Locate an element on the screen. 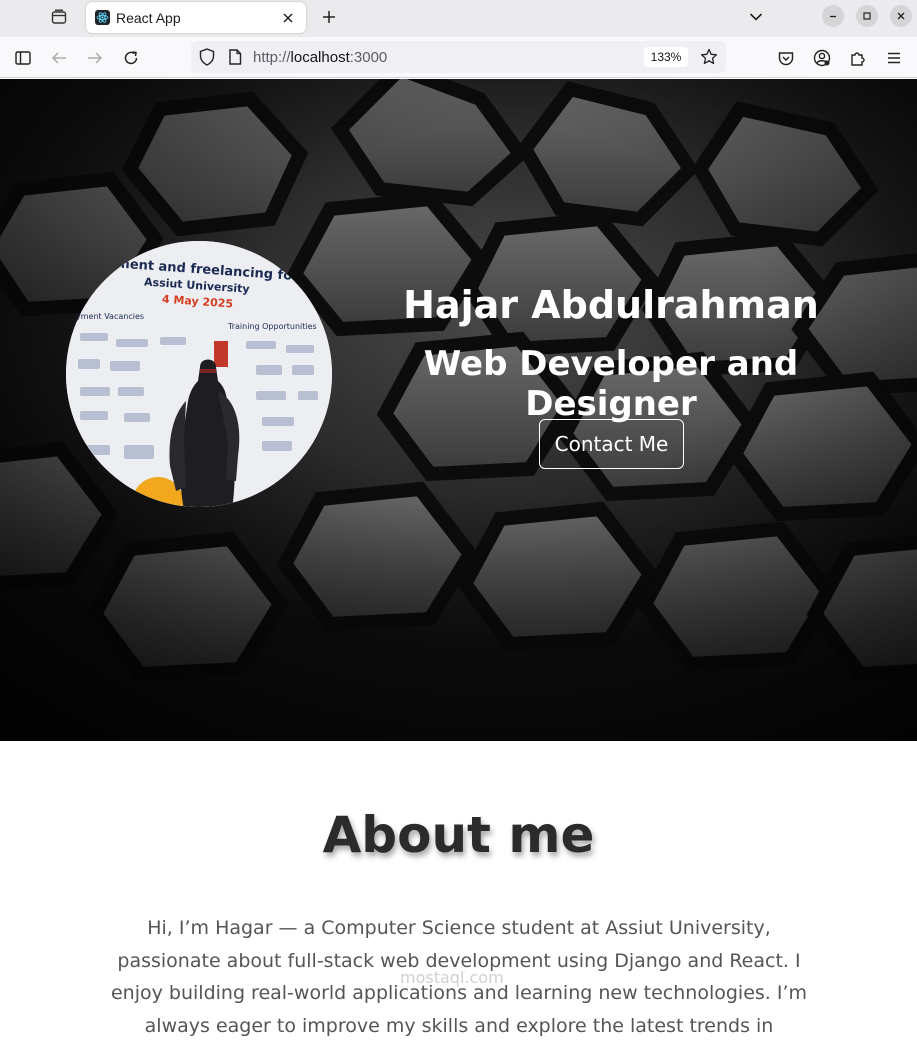 This screenshot has width=917, height=1042. sidebar-icon is located at coordinates (23, 58).